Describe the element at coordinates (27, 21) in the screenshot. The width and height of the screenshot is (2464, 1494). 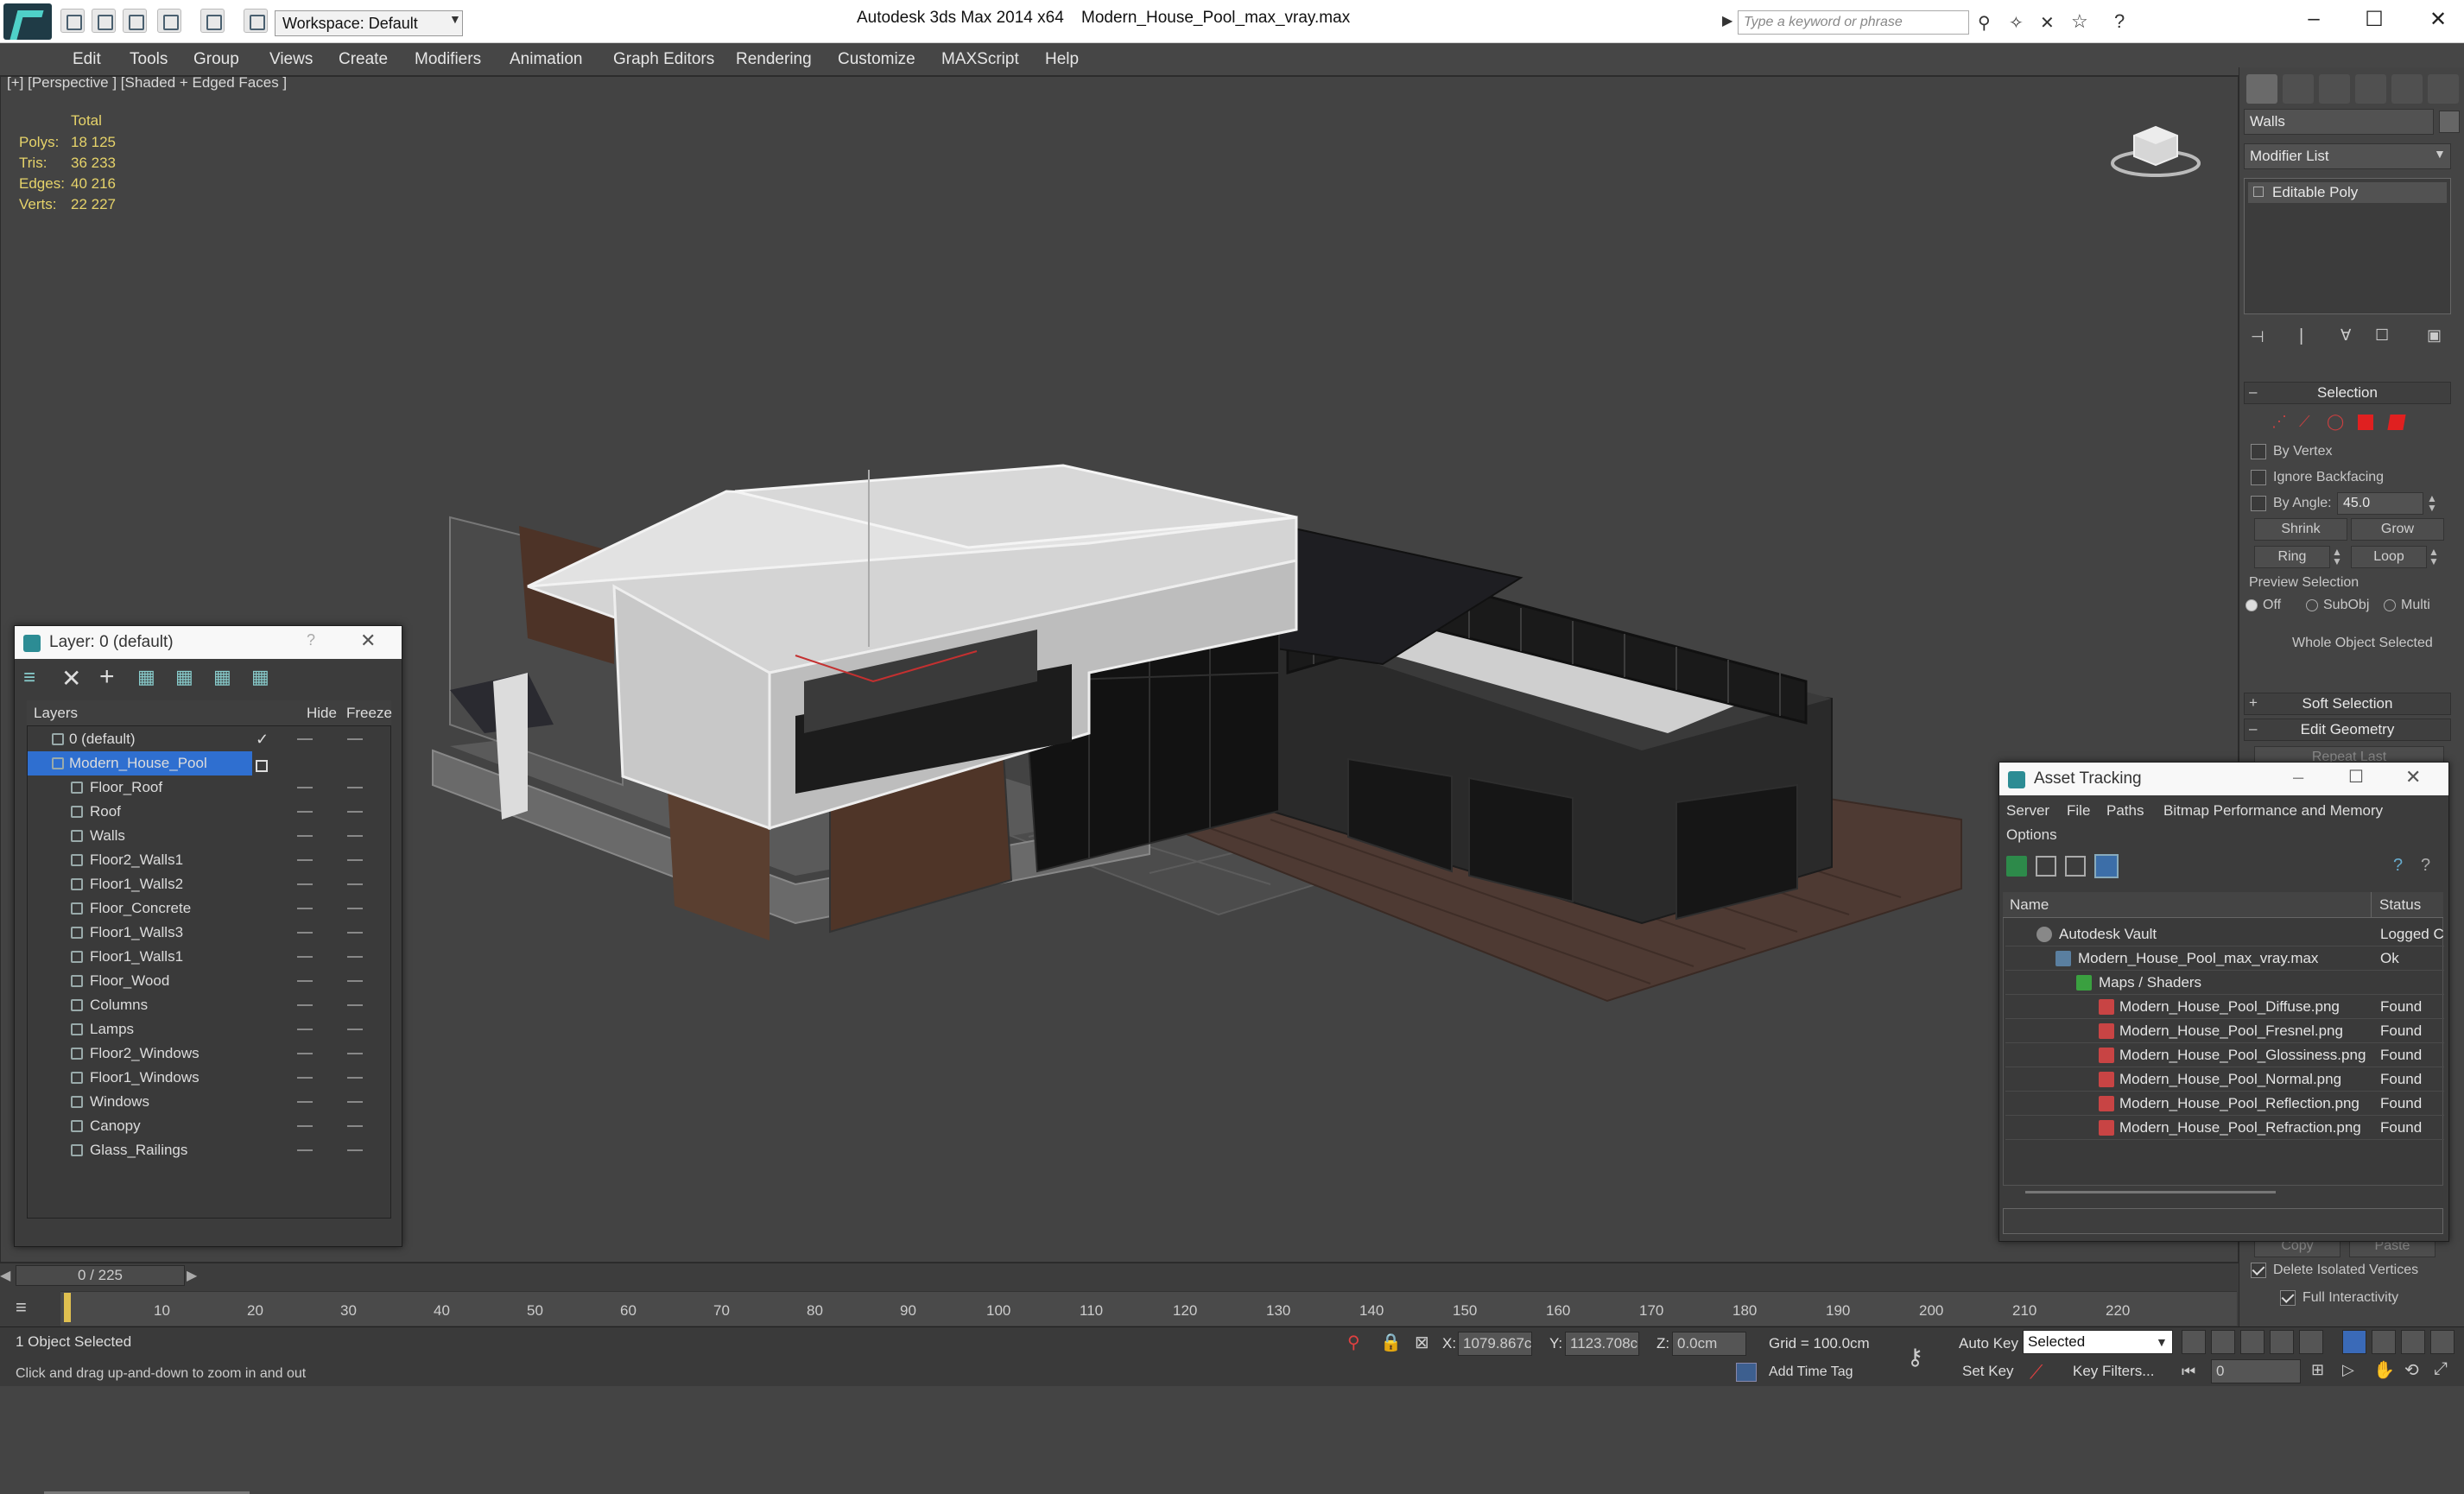
I see `app-logo-icon` at that location.